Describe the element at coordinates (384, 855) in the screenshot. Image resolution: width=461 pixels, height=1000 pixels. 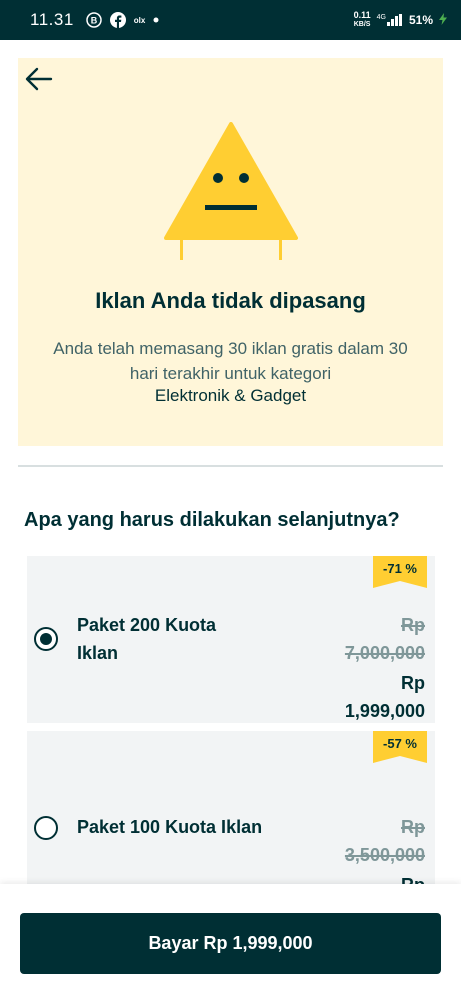
I see `old-price: 3,500,000` at that location.